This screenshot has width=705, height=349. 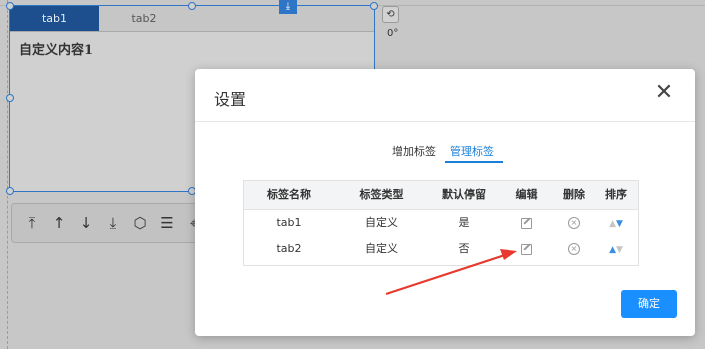 I want to click on cell-default: 是, so click(x=464, y=222).